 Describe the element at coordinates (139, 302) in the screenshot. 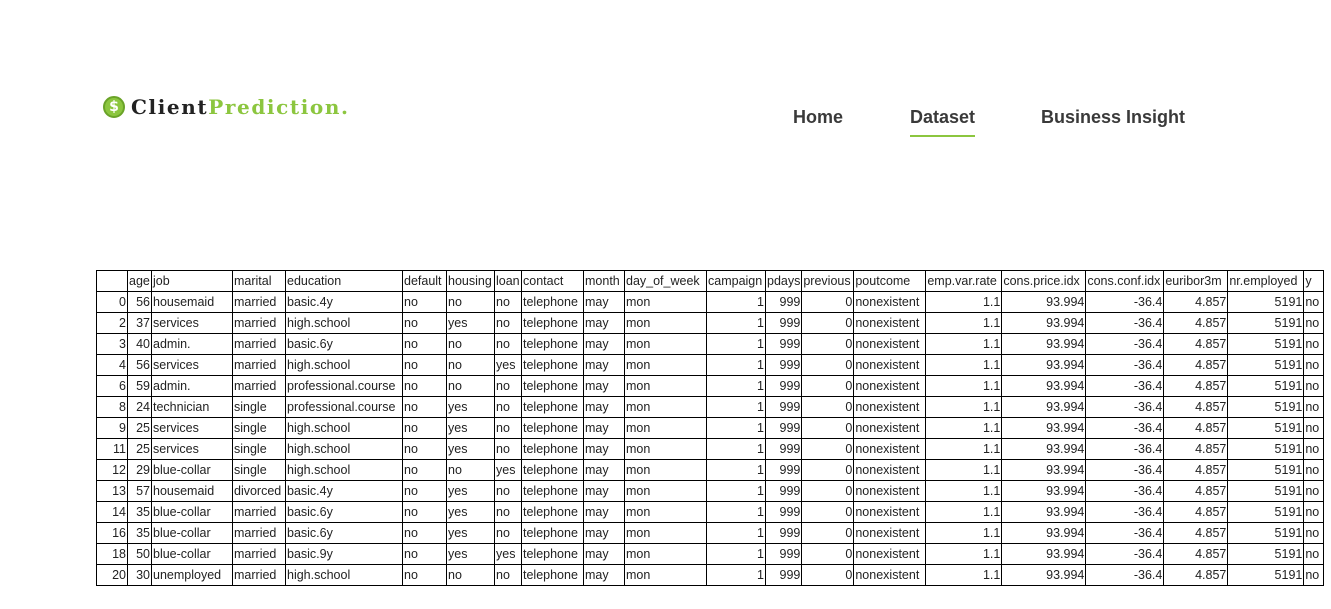

I see `table-cell: 56` at that location.